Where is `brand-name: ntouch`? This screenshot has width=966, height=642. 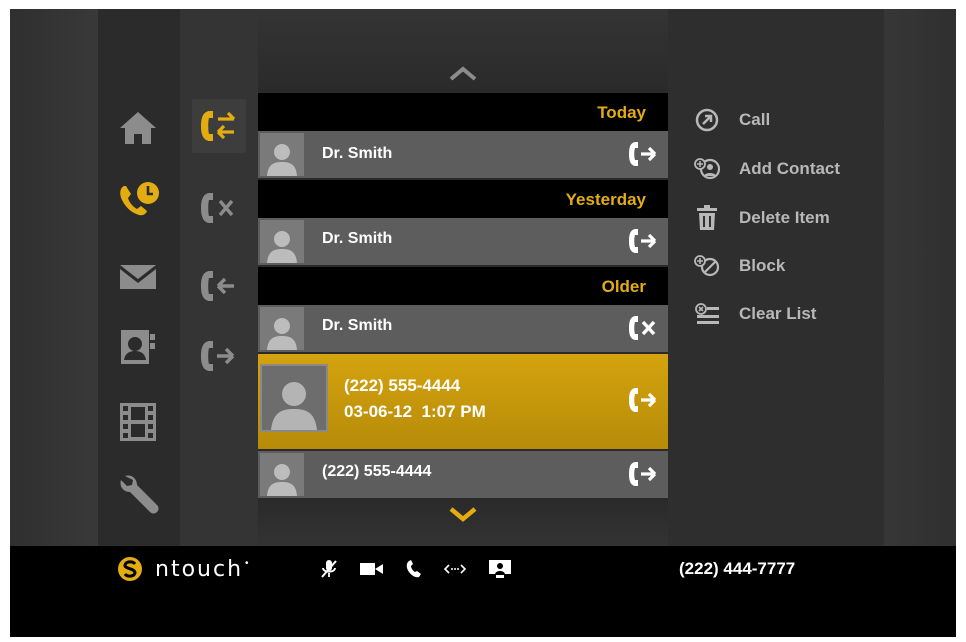 brand-name: ntouch is located at coordinates (199, 569).